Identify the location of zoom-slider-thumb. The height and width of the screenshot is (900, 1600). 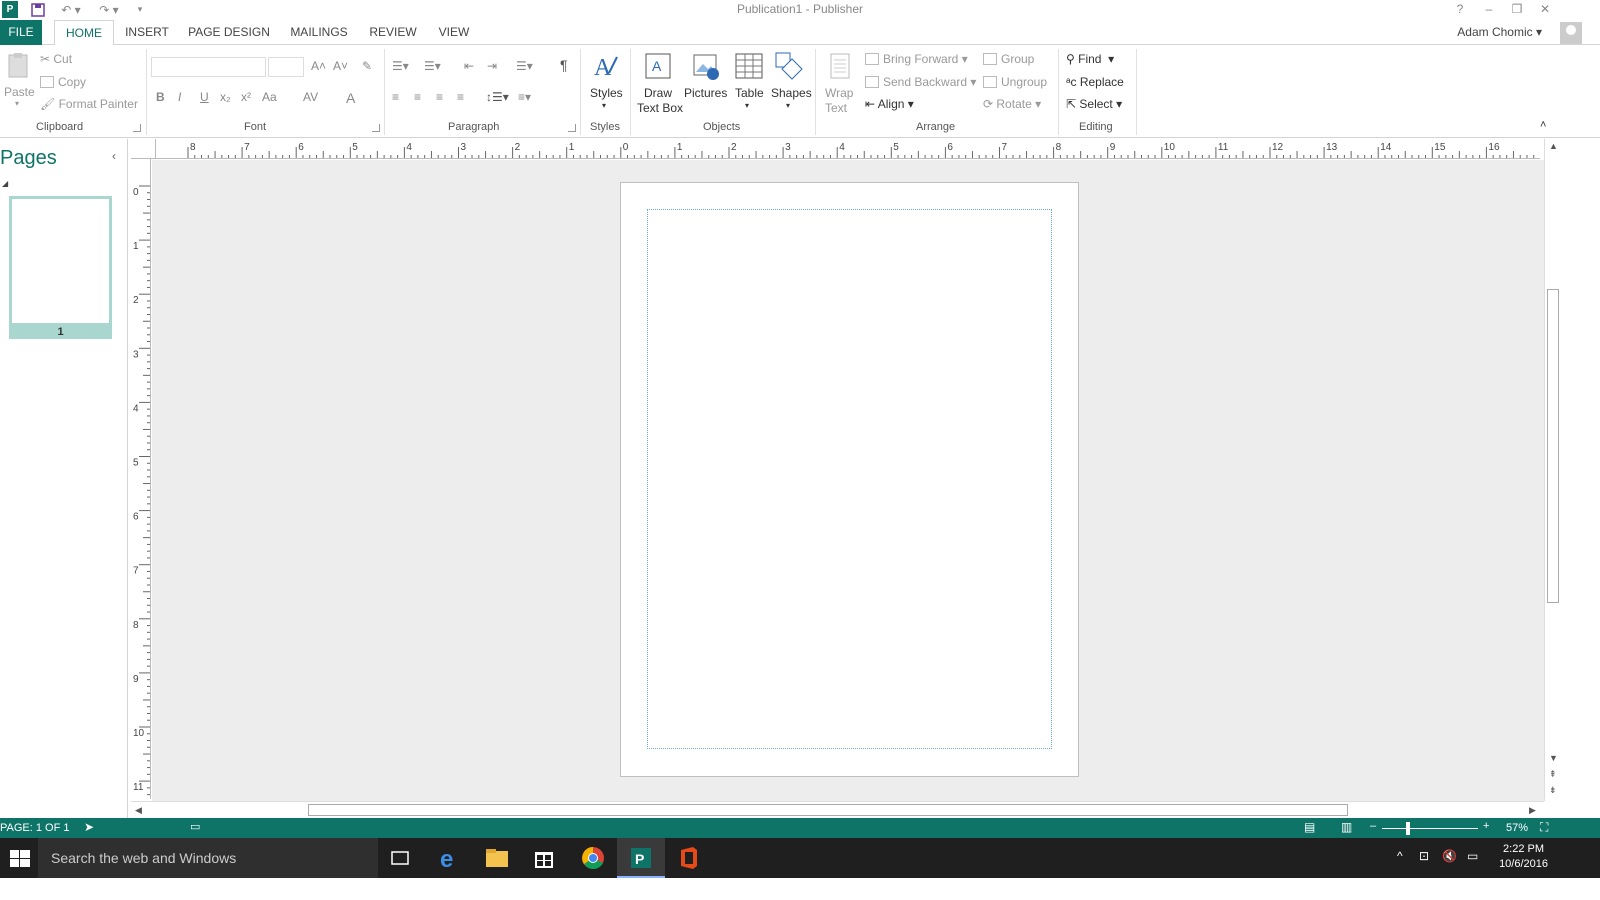
(1408, 828).